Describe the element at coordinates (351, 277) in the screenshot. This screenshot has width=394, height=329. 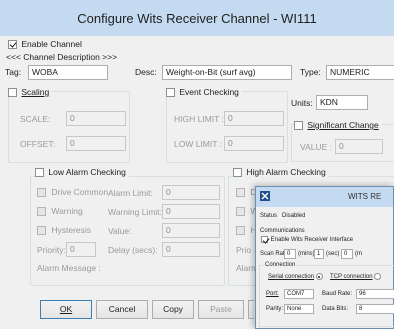
I see `tcp-connection-label: TCP connection` at that location.